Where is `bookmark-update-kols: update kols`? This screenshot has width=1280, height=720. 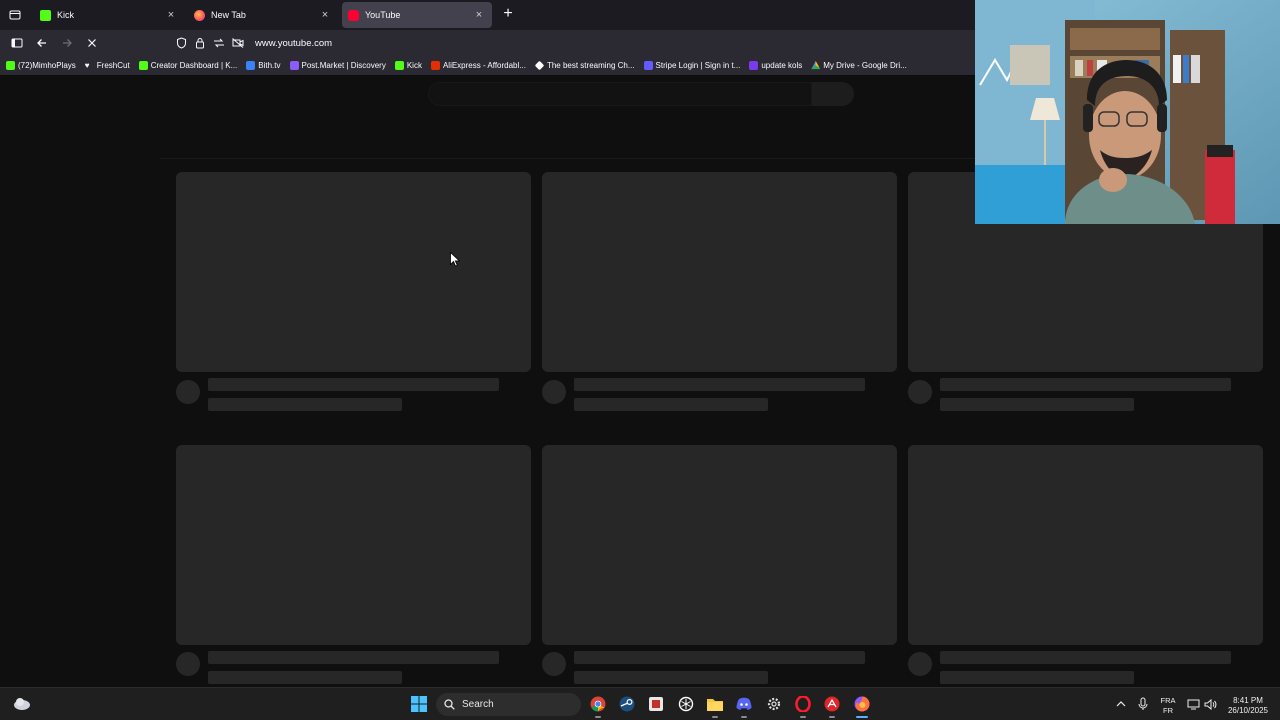 bookmark-update-kols: update kols is located at coordinates (775, 65).